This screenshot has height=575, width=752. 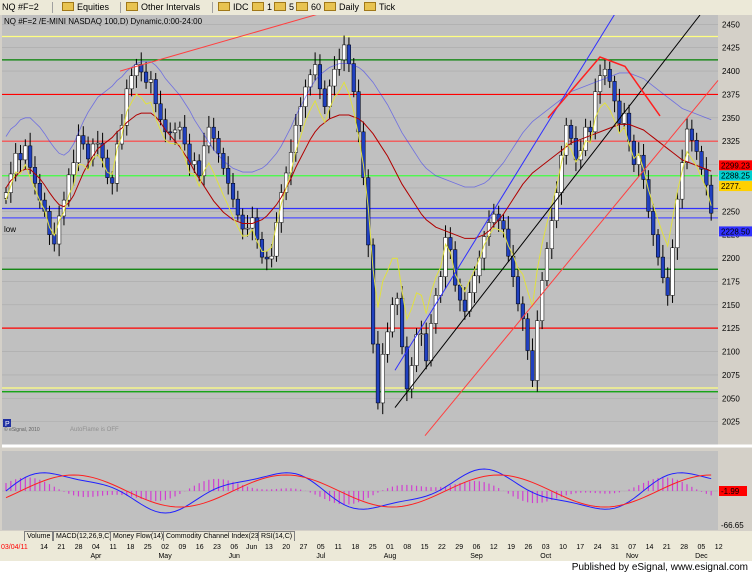 What do you see at coordinates (349, 7) in the screenshot?
I see `interval-label: Daily` at bounding box center [349, 7].